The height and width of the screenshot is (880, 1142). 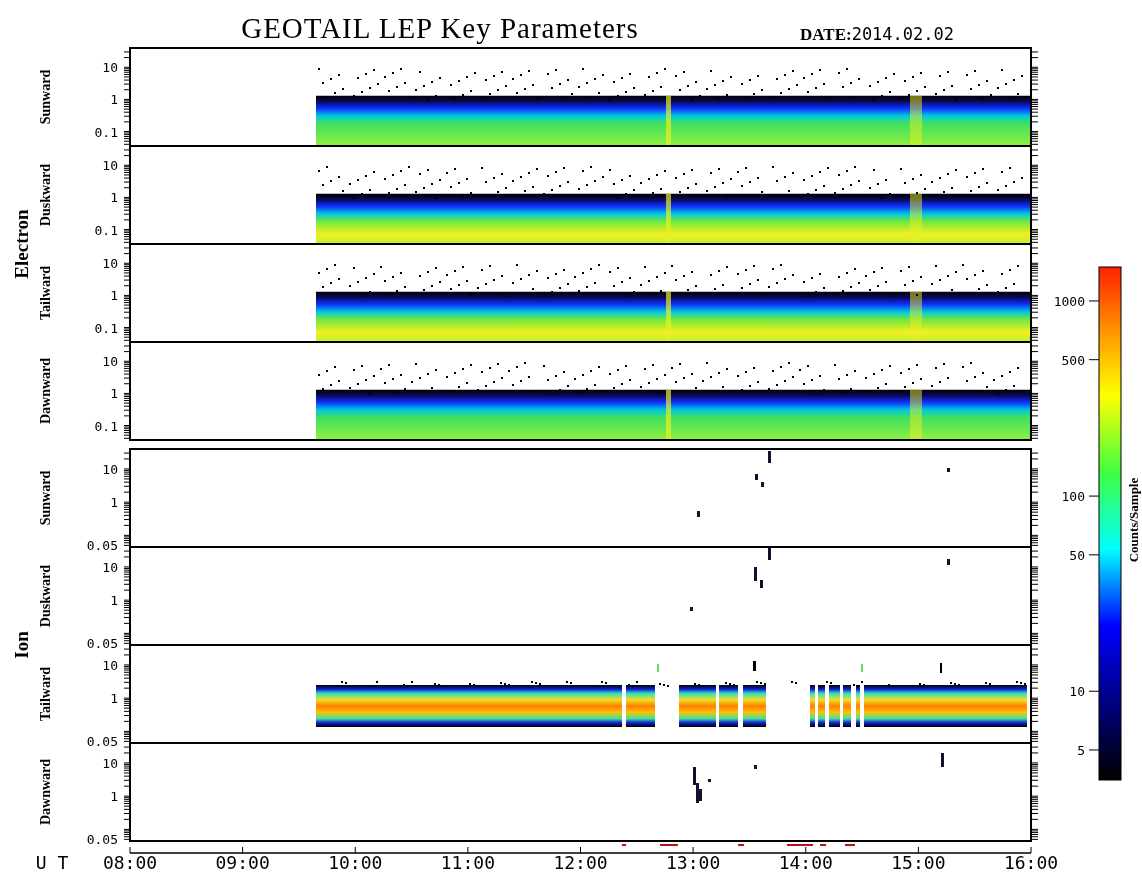 What do you see at coordinates (1077, 692) in the screenshot?
I see `color-scale-tick-label: 10` at bounding box center [1077, 692].